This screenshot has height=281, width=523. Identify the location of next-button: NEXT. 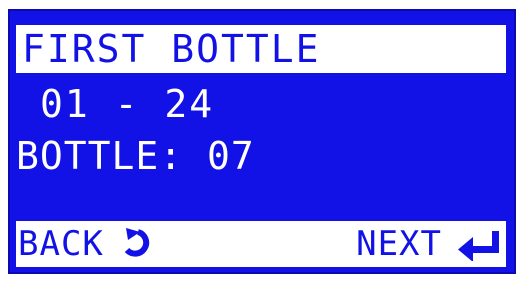
(429, 244).